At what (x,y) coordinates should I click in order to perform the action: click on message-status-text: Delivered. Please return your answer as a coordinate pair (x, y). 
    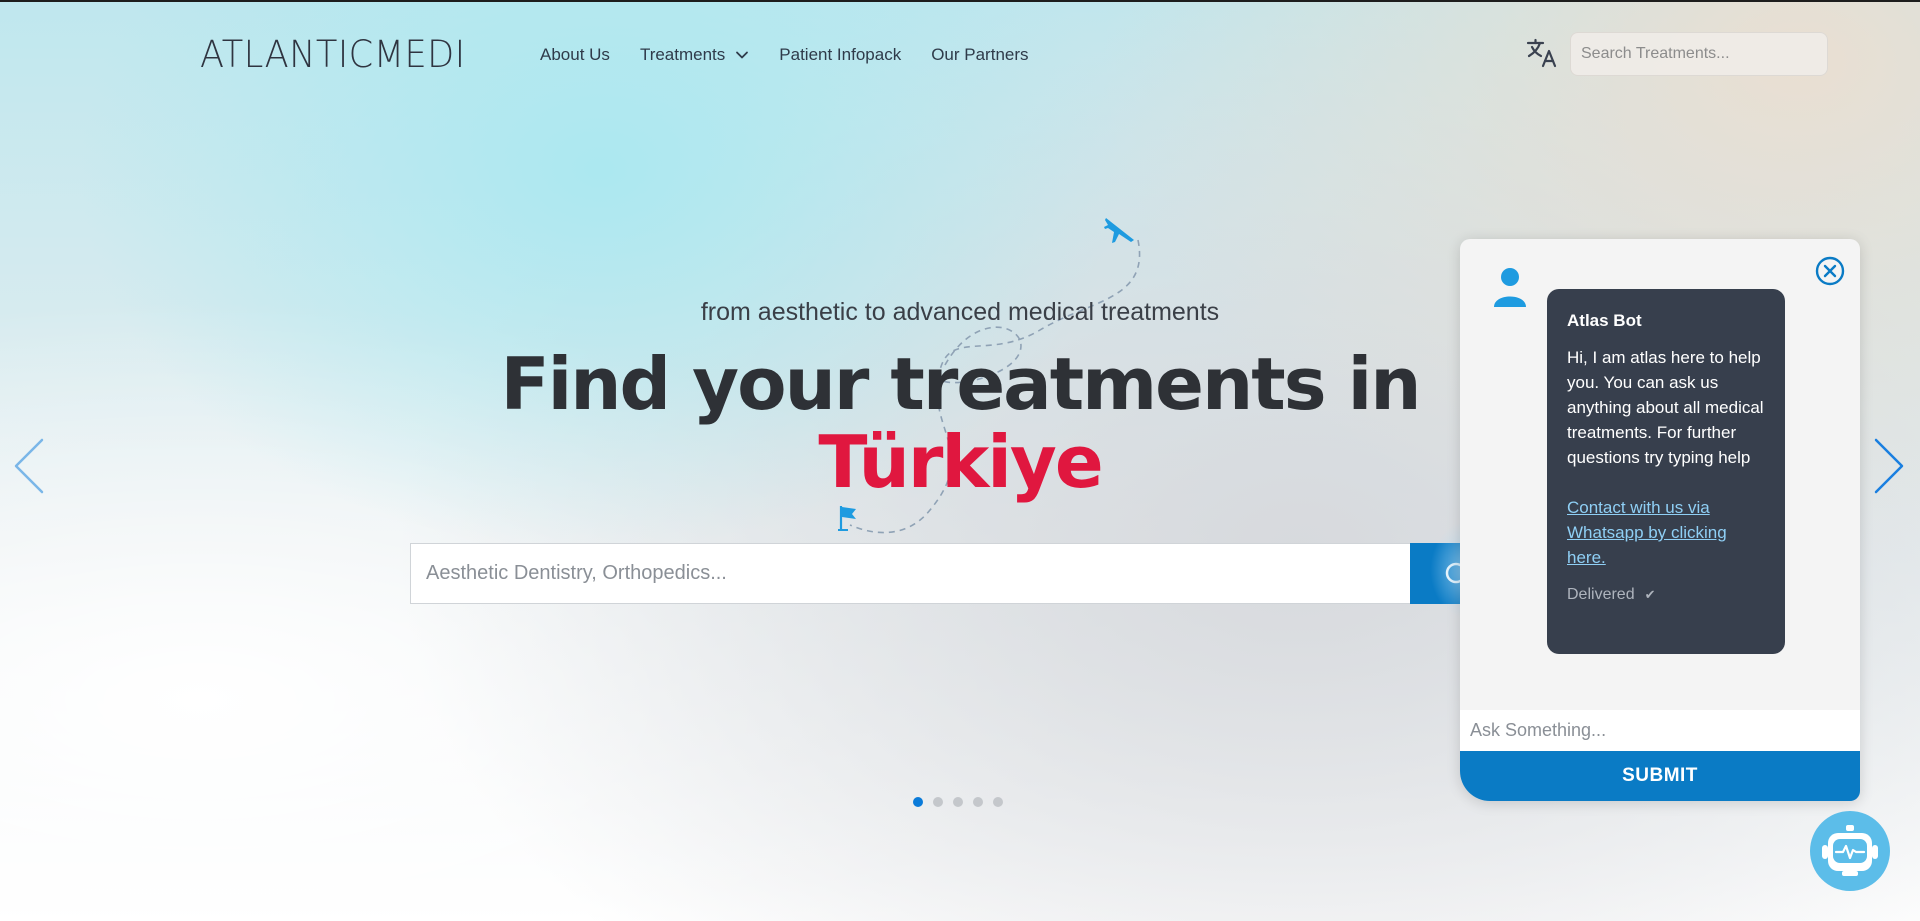
    Looking at the image, I should click on (1601, 594).